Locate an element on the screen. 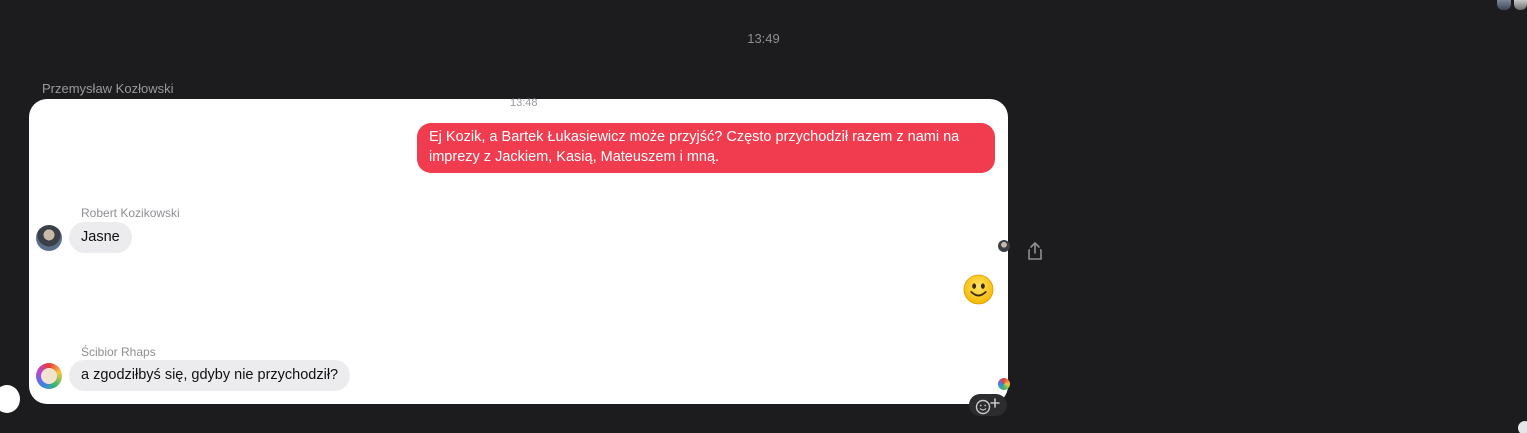 Image resolution: width=1527 pixels, height=433 pixels. add-reaction-button is located at coordinates (988, 405).